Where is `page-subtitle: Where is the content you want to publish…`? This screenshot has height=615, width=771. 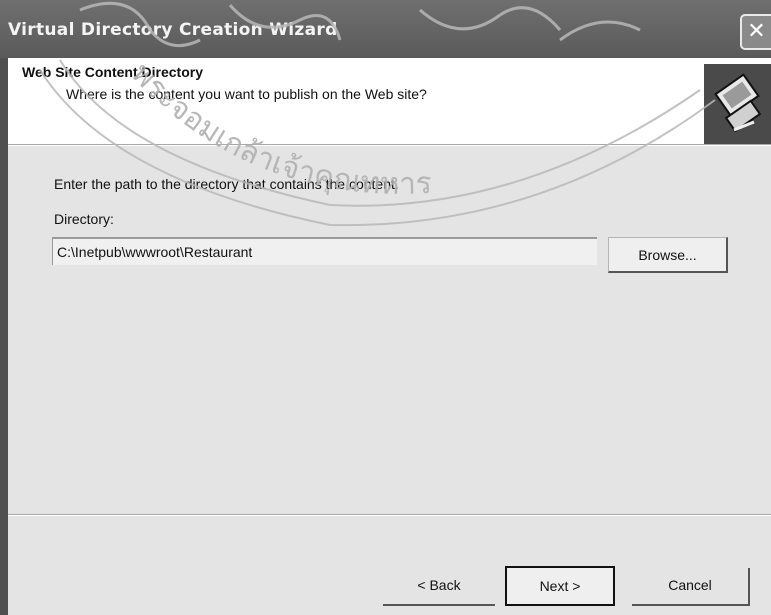 page-subtitle: Where is the content you want to publish… is located at coordinates (246, 94).